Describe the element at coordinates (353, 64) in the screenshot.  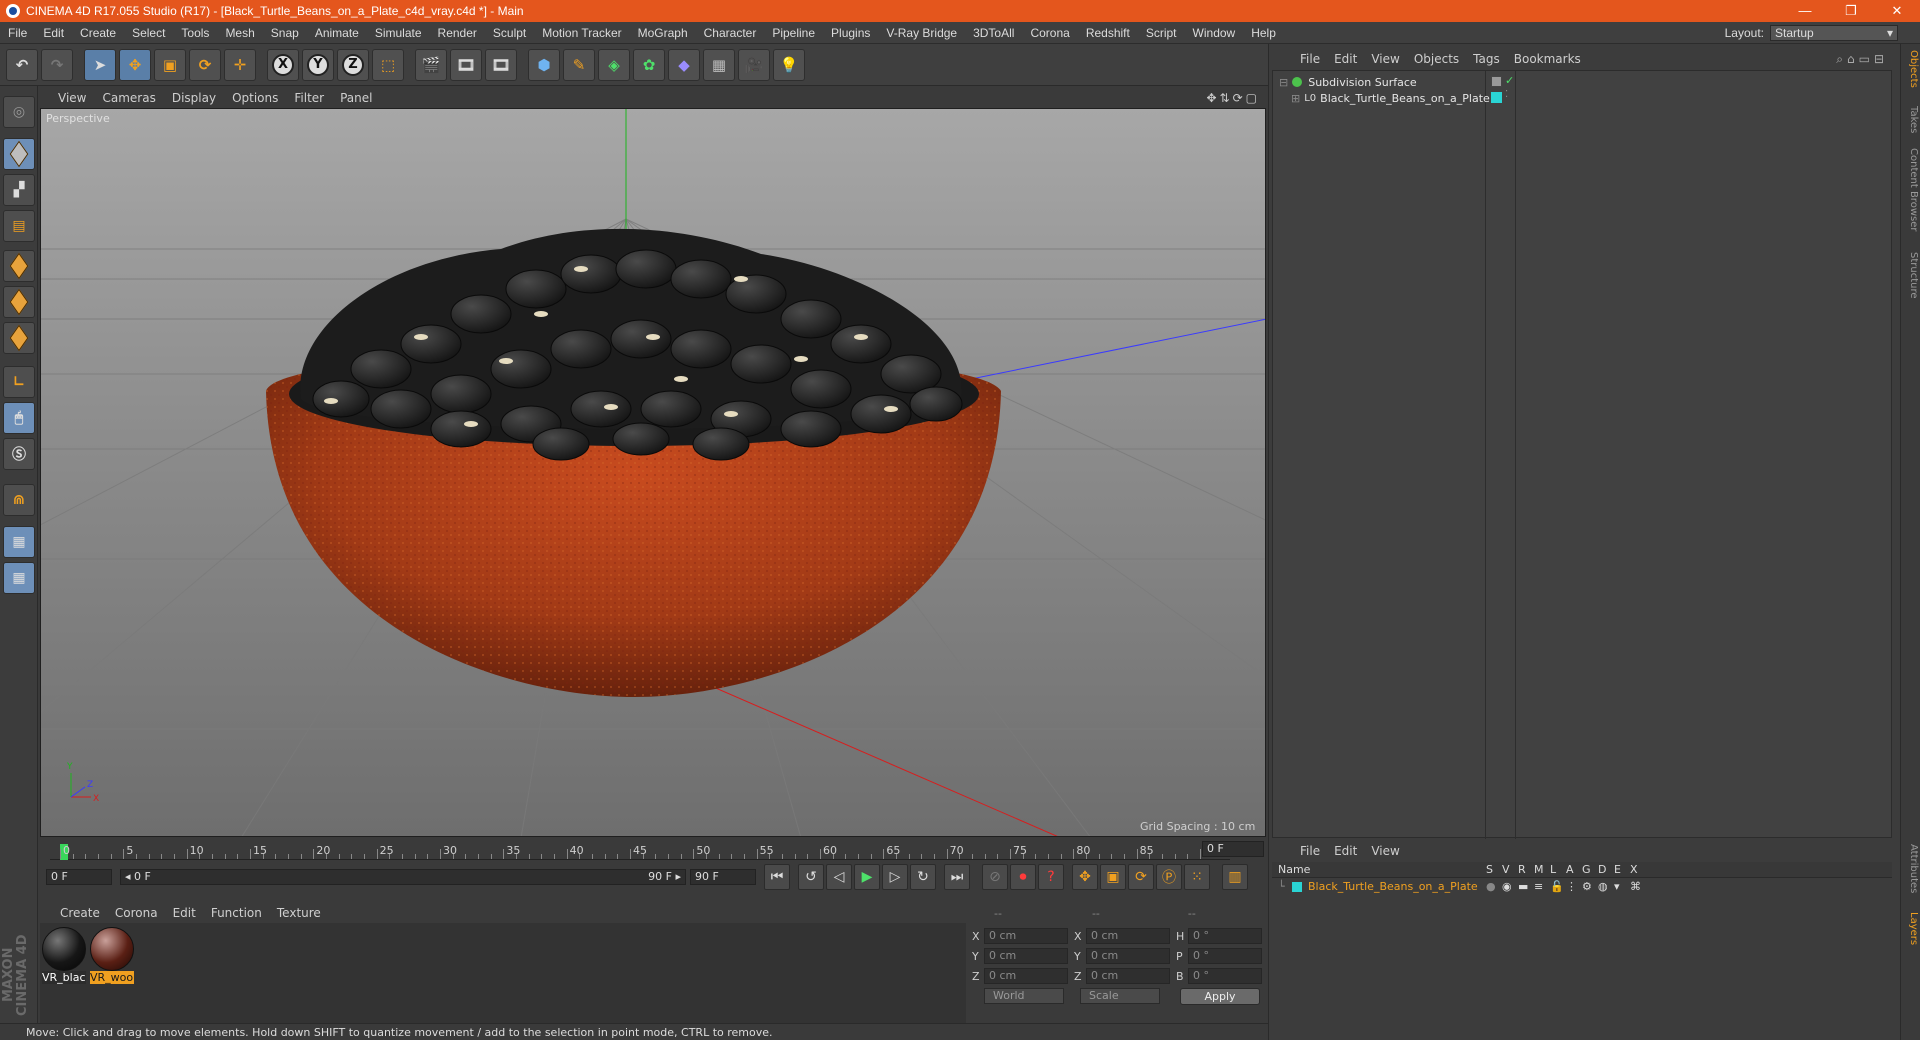
I see `z-axis-lock-button: Z` at that location.